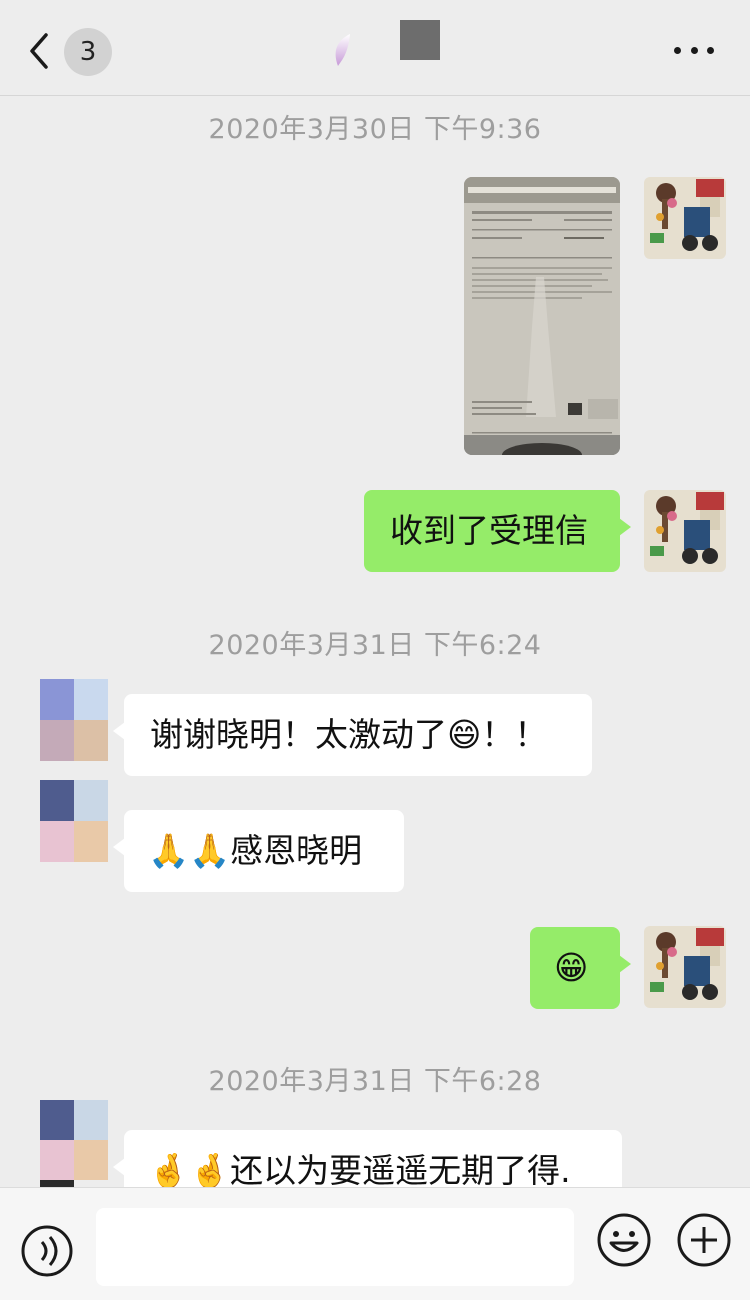 The height and width of the screenshot is (1300, 750). Describe the element at coordinates (375, 48) in the screenshot. I see `chat-header: 3` at that location.